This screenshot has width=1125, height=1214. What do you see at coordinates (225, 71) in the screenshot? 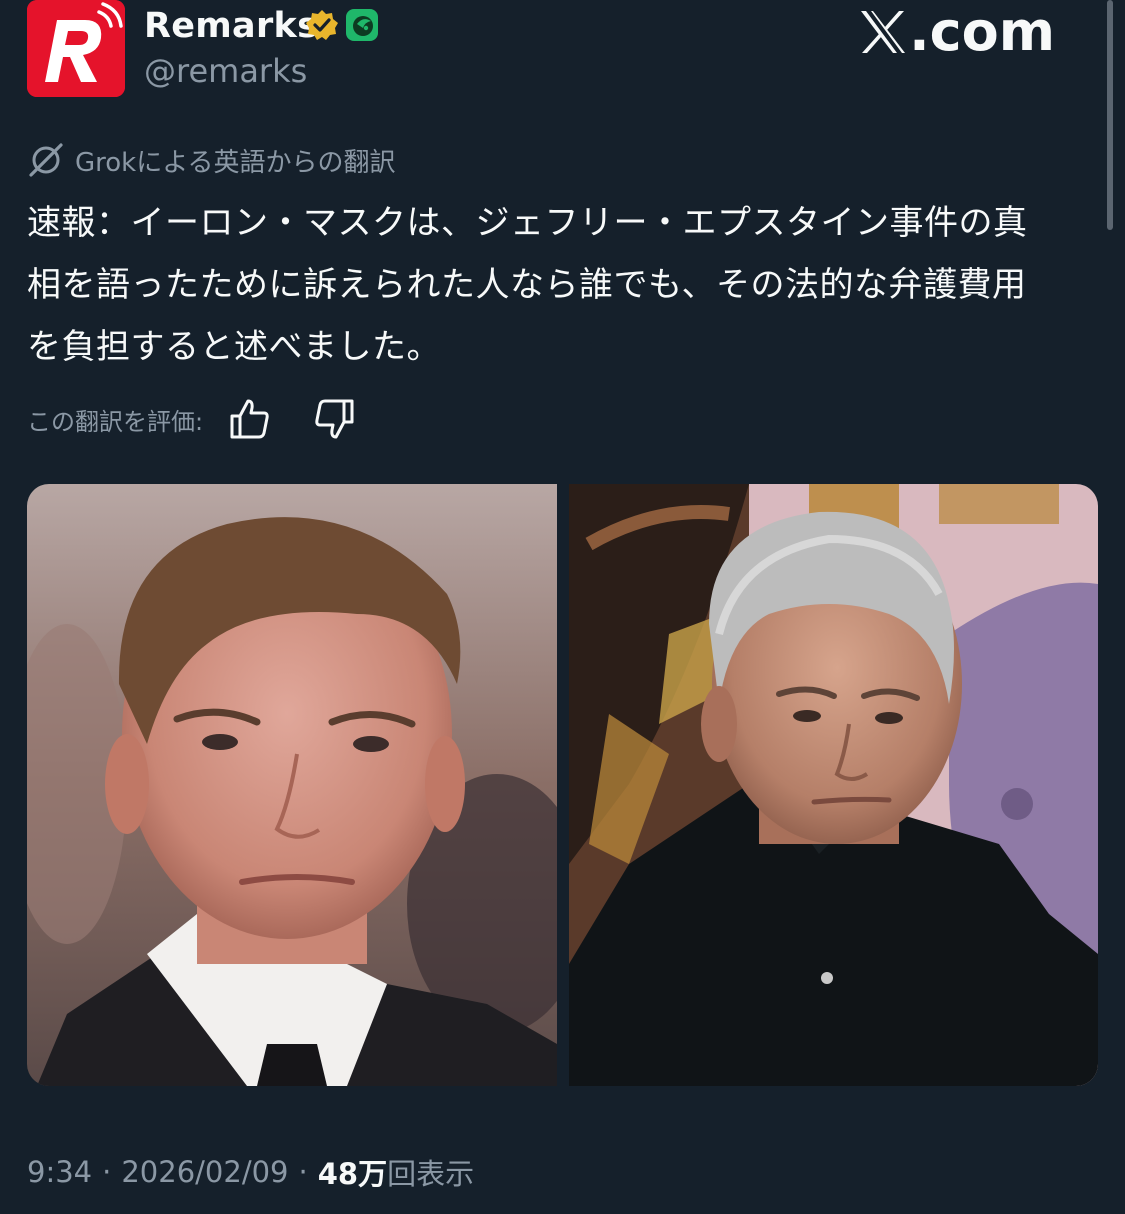
I see `user-handle: @remarks` at bounding box center [225, 71].